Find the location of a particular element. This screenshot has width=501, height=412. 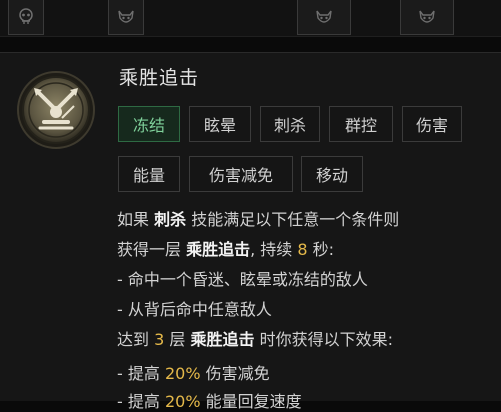

tag-freeze: 冻结 is located at coordinates (149, 124).